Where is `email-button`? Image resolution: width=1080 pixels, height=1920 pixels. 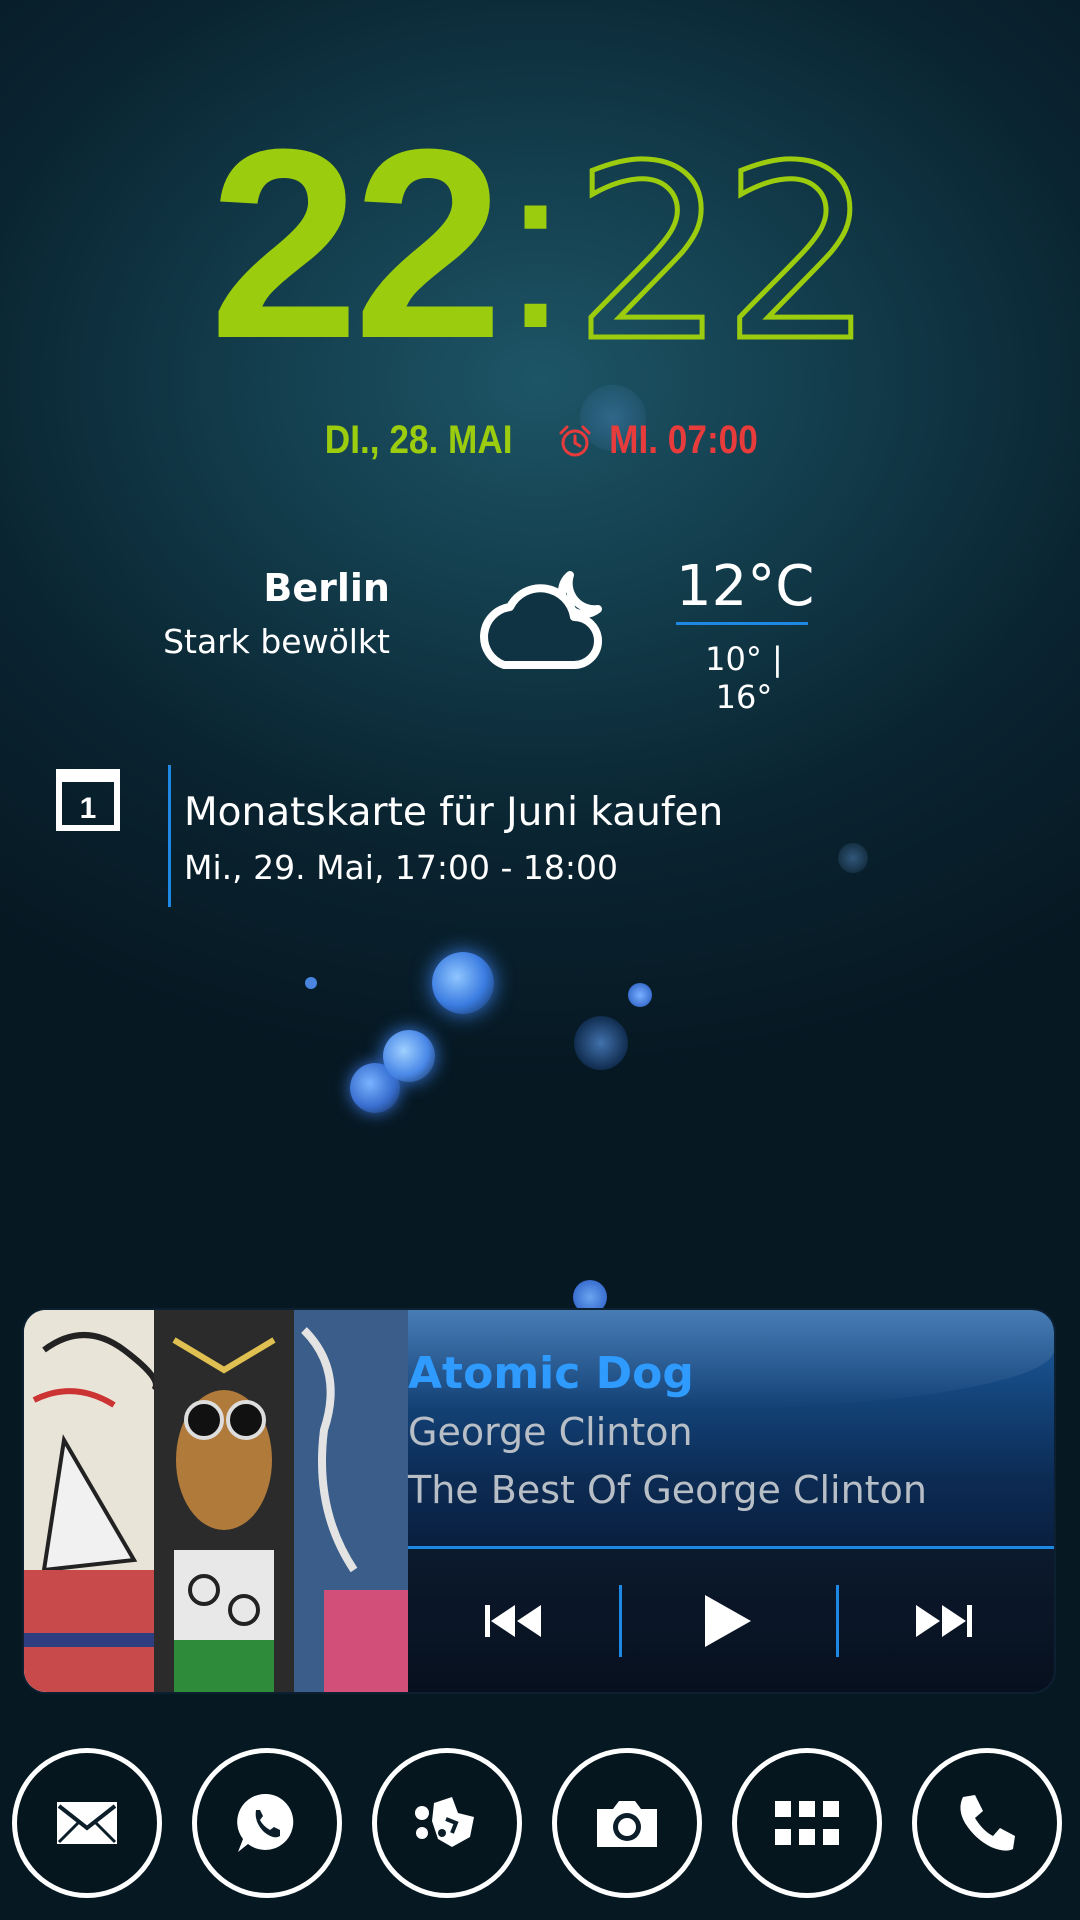 email-button is located at coordinates (87, 1823).